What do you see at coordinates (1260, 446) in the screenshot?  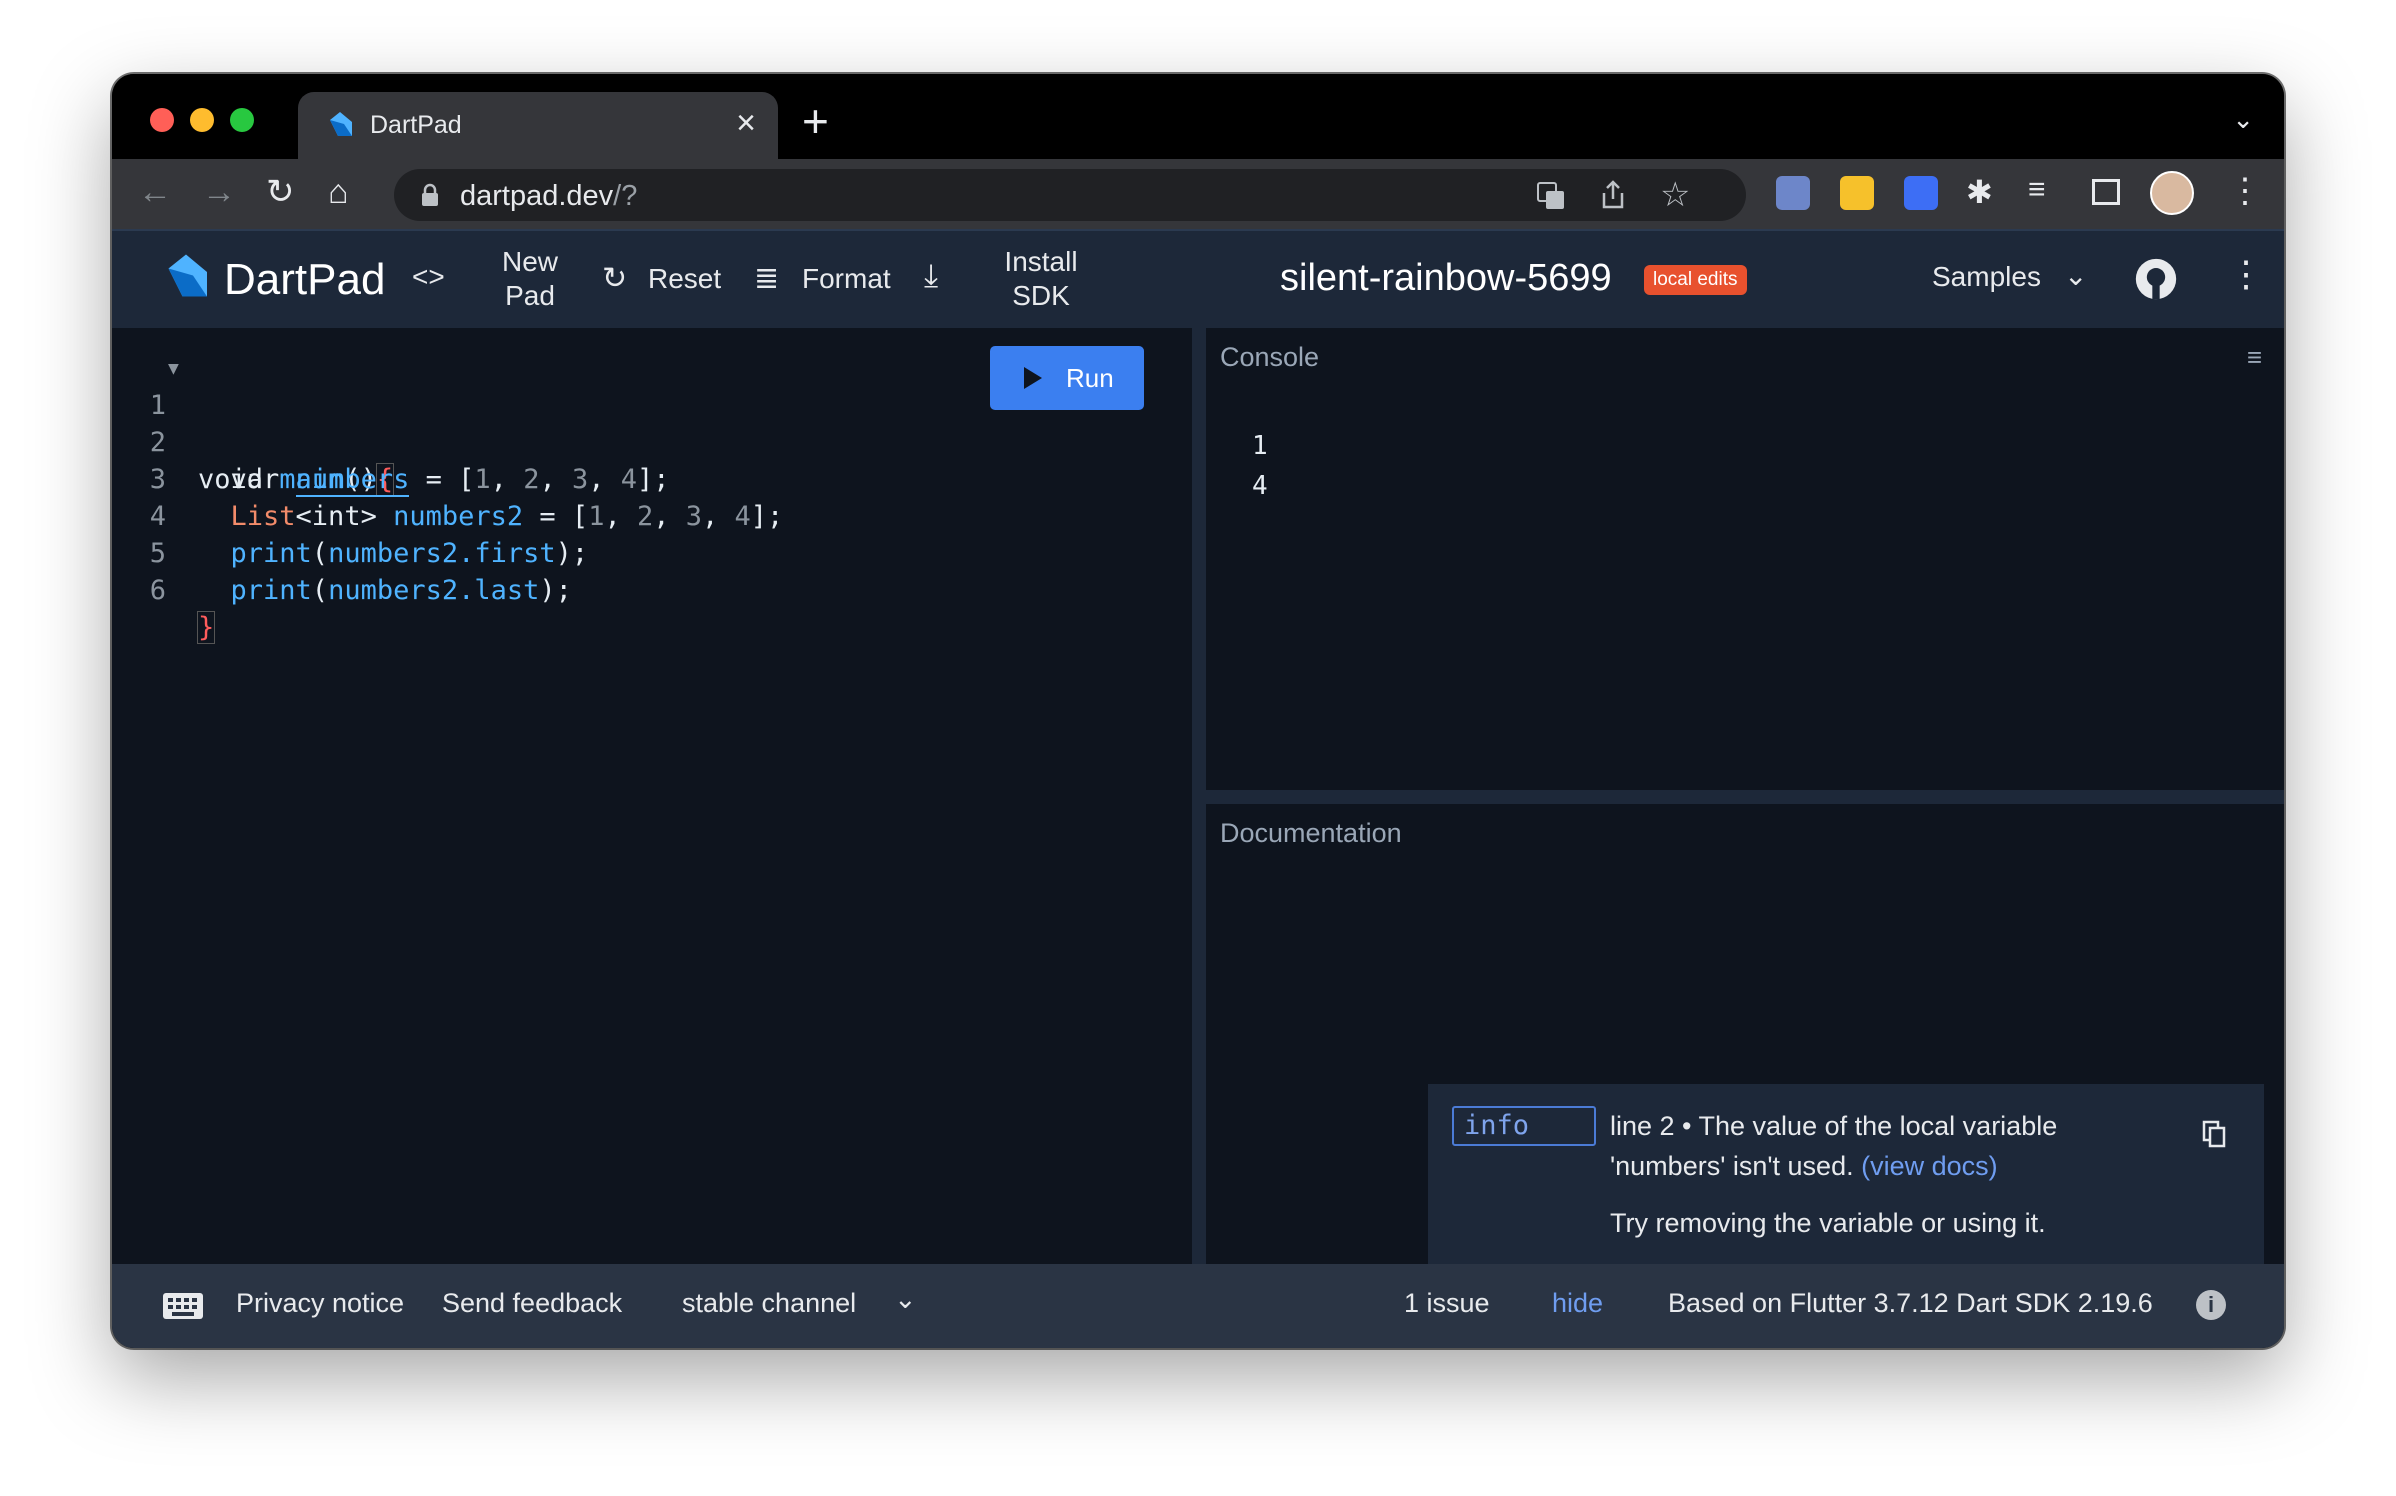 I see `console-line: 1` at bounding box center [1260, 446].